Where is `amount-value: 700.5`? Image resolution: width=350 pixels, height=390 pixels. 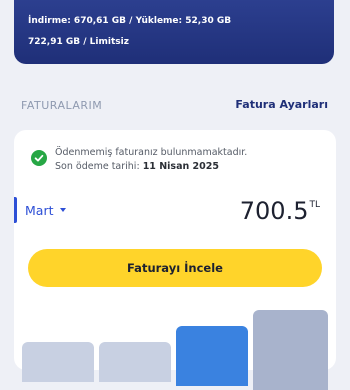 amount-value: 700.5 is located at coordinates (274, 211).